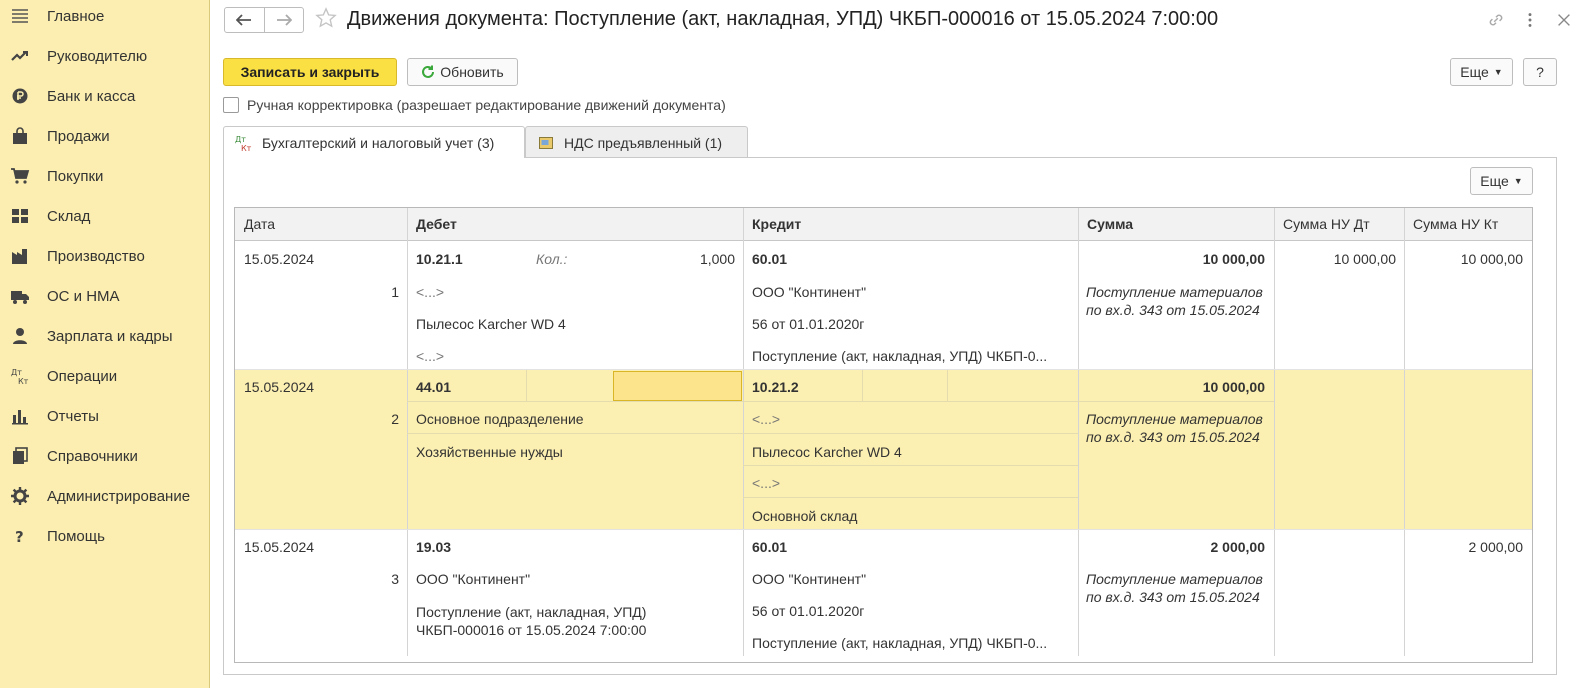  I want to click on books-icon, so click(20, 456).